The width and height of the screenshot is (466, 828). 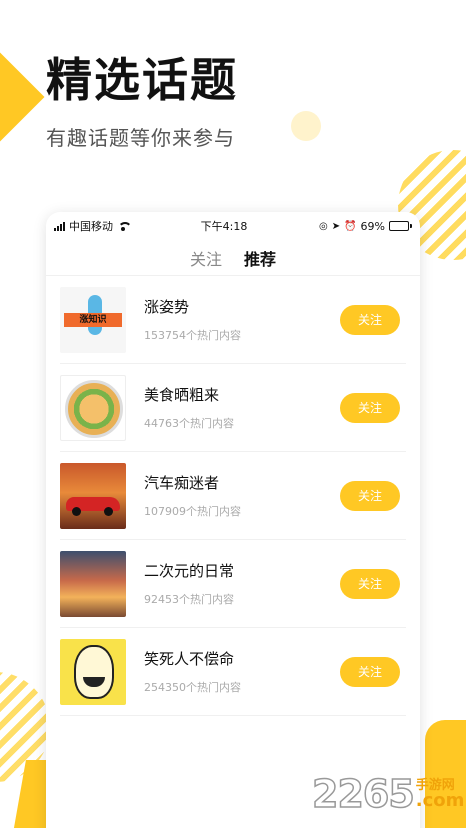 I want to click on topic-row: 笑死人不偿命 254350个热门内容 关注, so click(x=233, y=672).